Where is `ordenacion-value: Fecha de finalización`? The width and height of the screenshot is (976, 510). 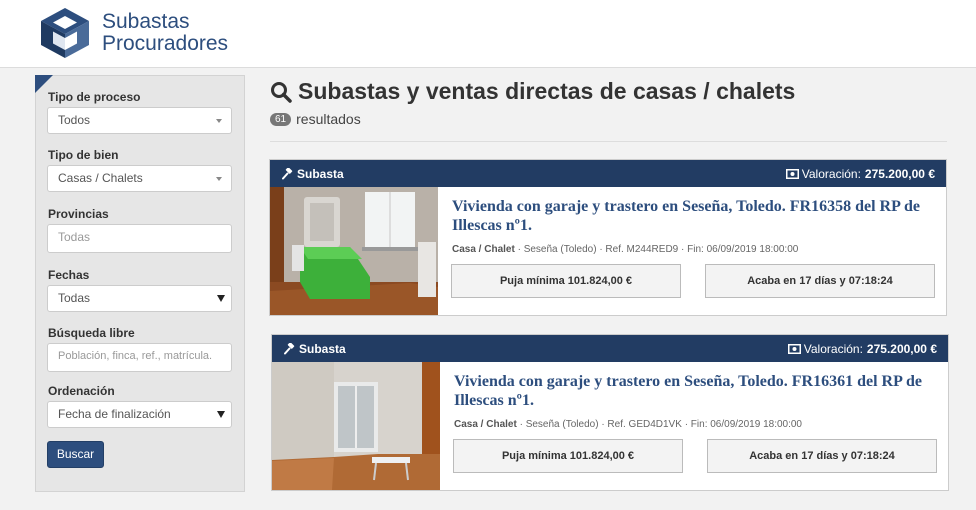
ordenacion-value: Fecha de finalización is located at coordinates (114, 414).